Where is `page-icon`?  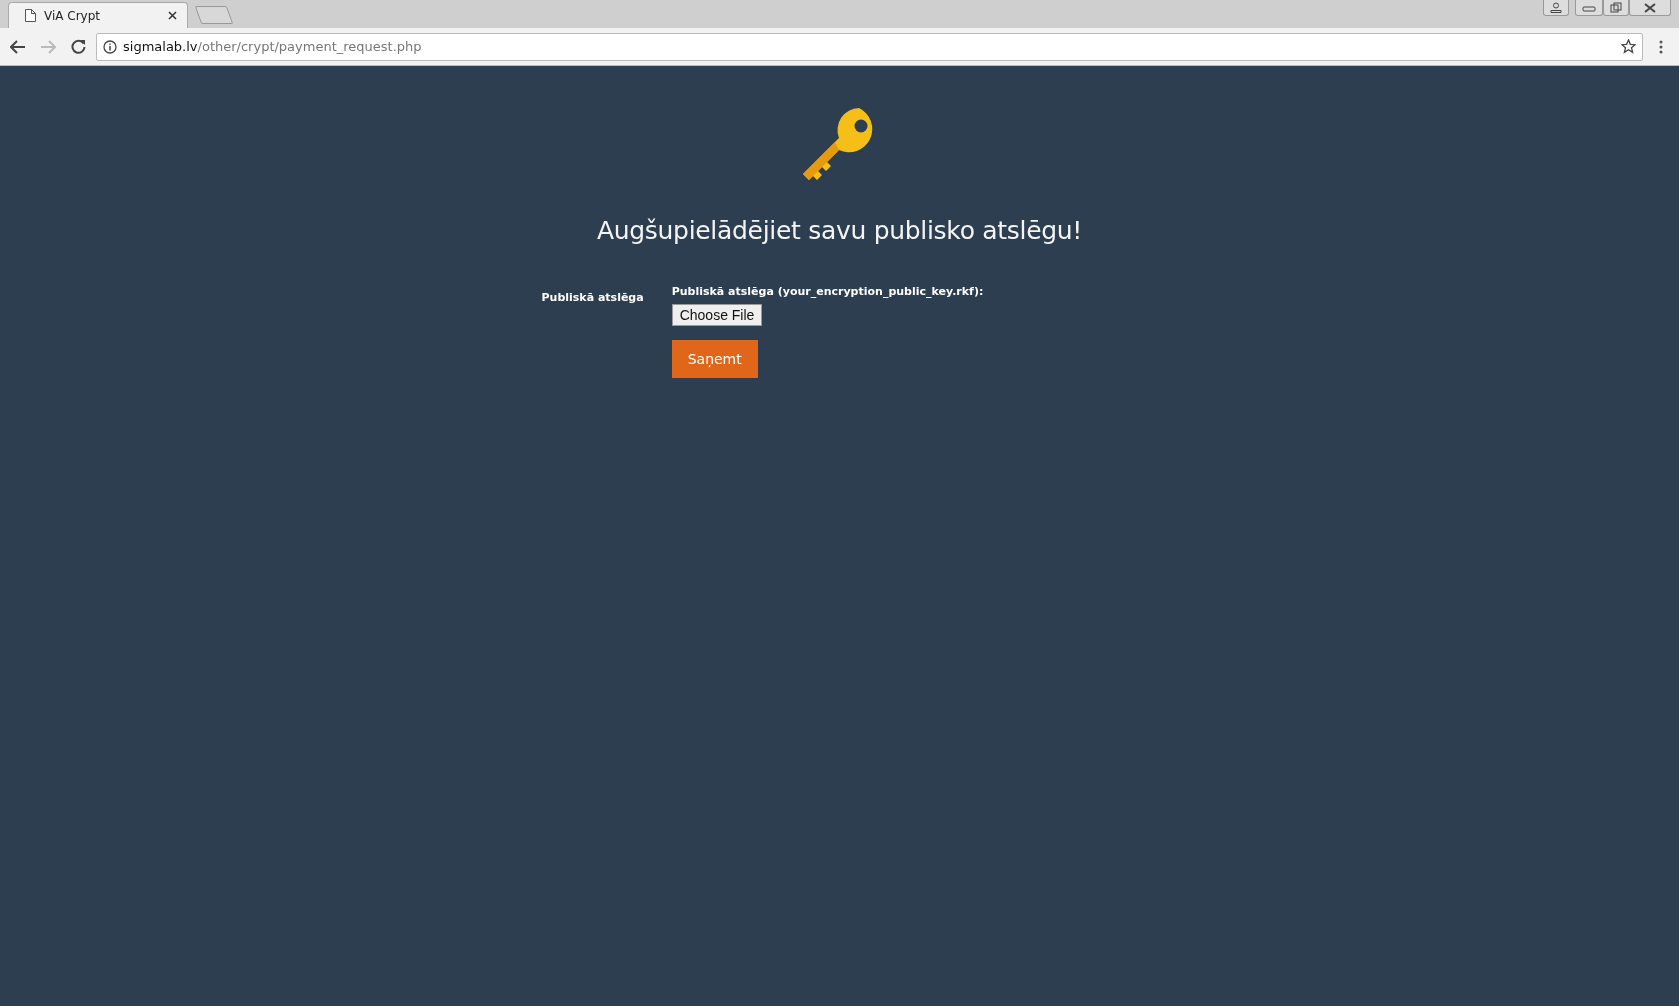
page-icon is located at coordinates (30, 15).